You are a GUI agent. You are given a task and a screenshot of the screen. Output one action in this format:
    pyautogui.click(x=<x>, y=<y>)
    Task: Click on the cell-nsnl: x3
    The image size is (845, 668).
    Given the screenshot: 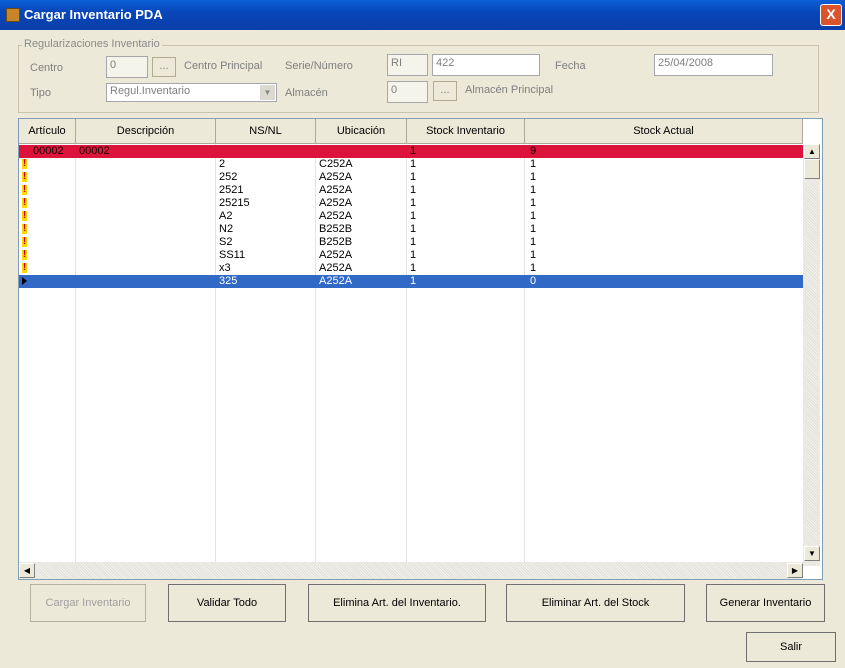 What is the action you would take?
    pyautogui.click(x=225, y=268)
    